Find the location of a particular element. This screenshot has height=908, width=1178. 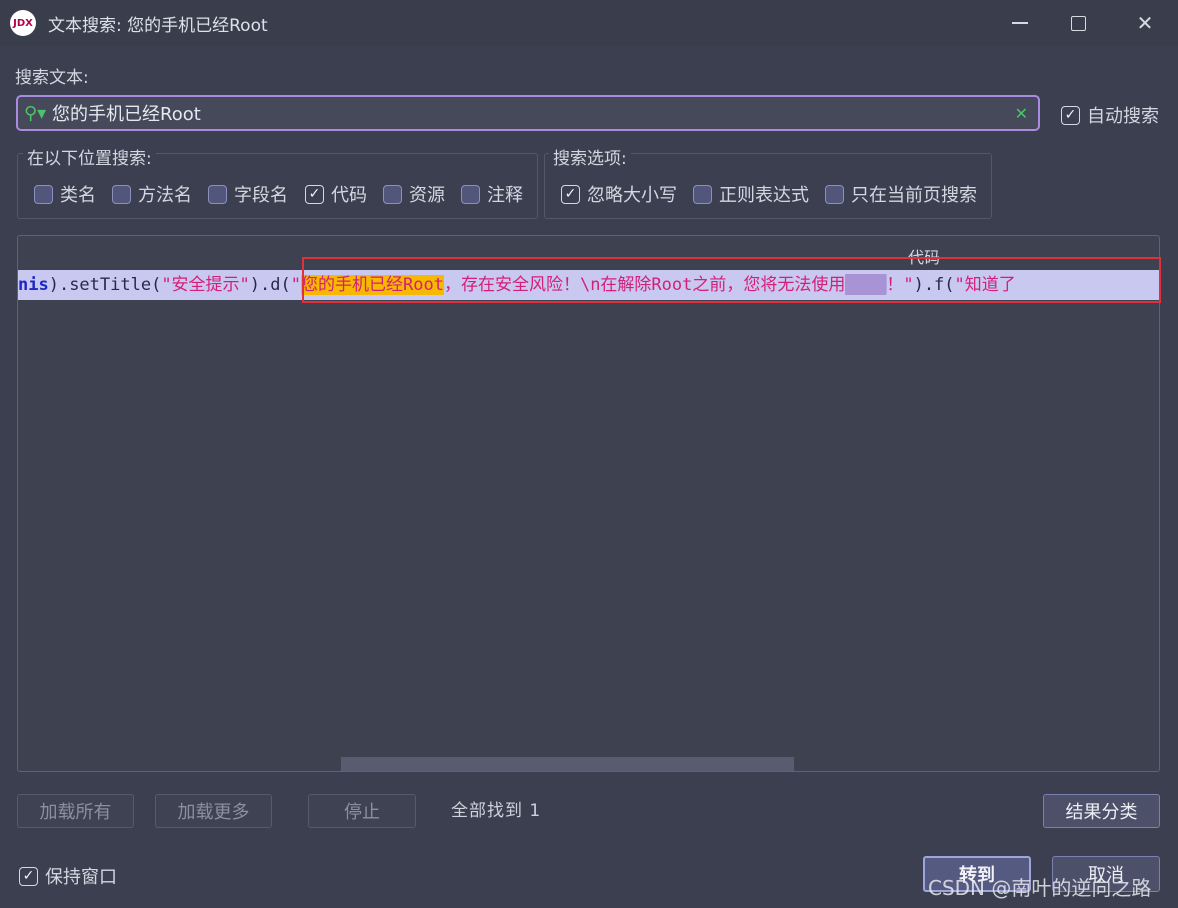

load-all-button: 加载所有 is located at coordinates (75, 811).